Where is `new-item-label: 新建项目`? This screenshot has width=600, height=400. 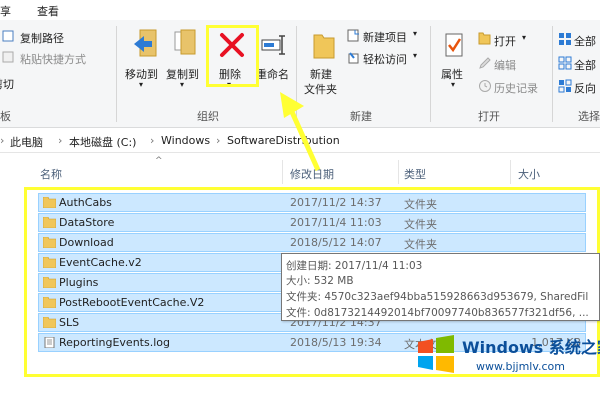 new-item-label: 新建项目 is located at coordinates (385, 37).